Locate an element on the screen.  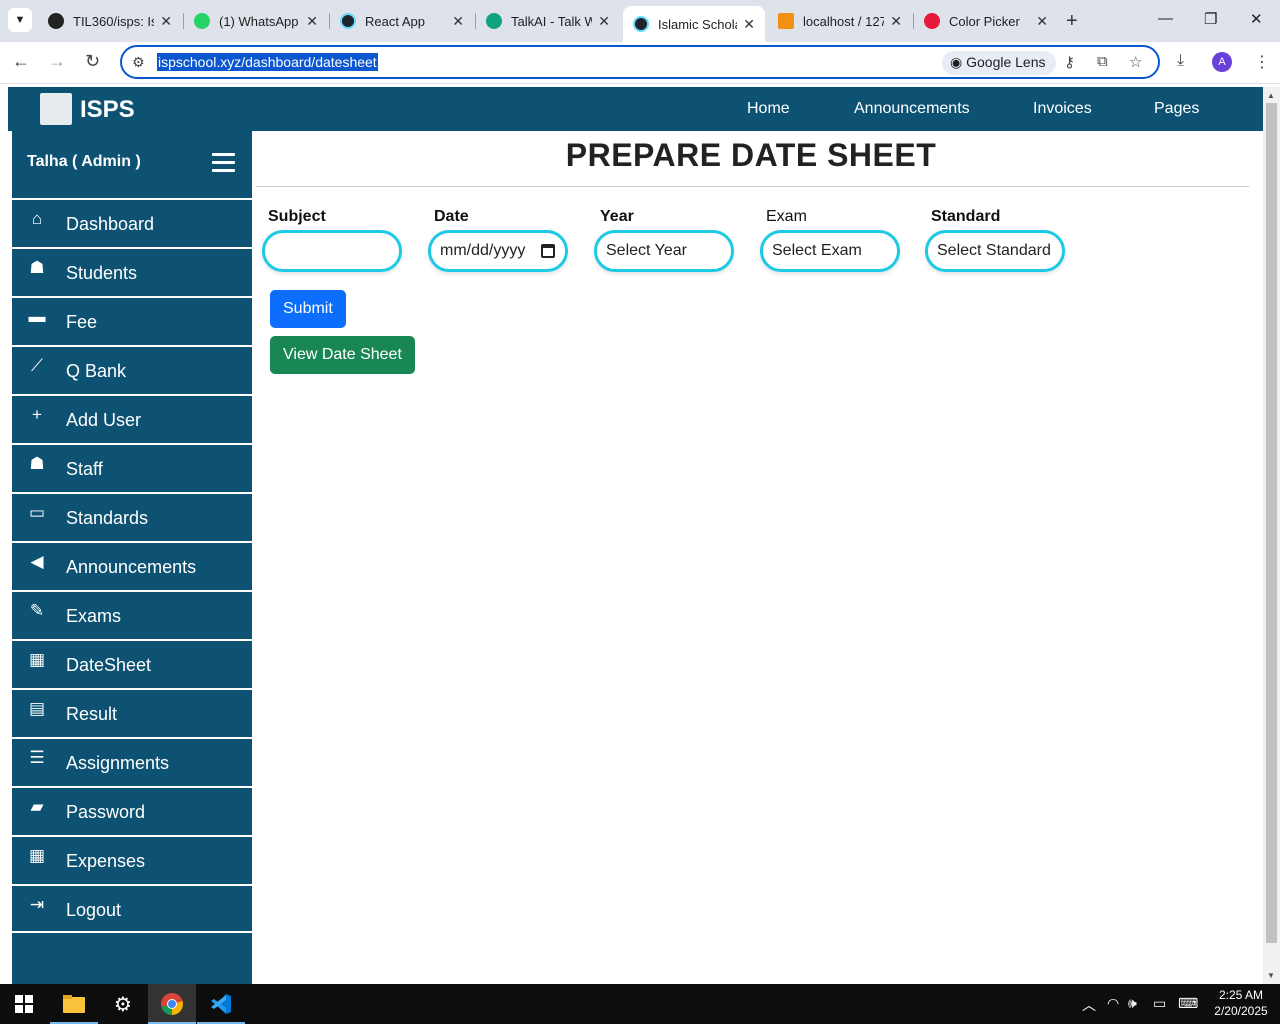
sidebar-item-label: Expenses is located at coordinates (106, 861).